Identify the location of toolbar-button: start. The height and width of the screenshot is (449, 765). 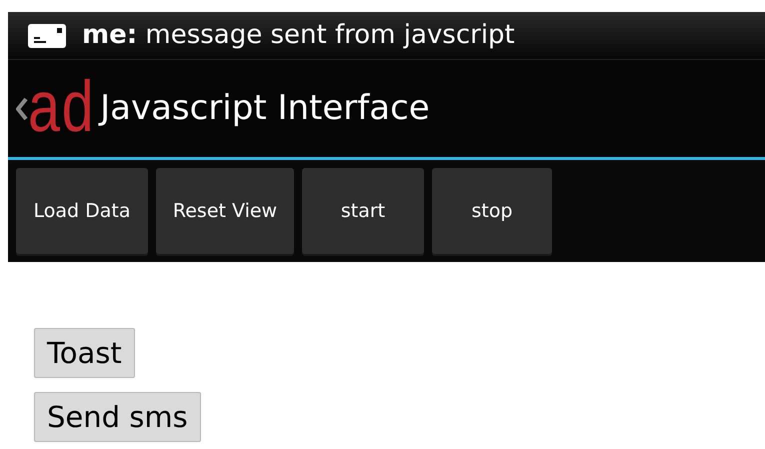
(363, 211).